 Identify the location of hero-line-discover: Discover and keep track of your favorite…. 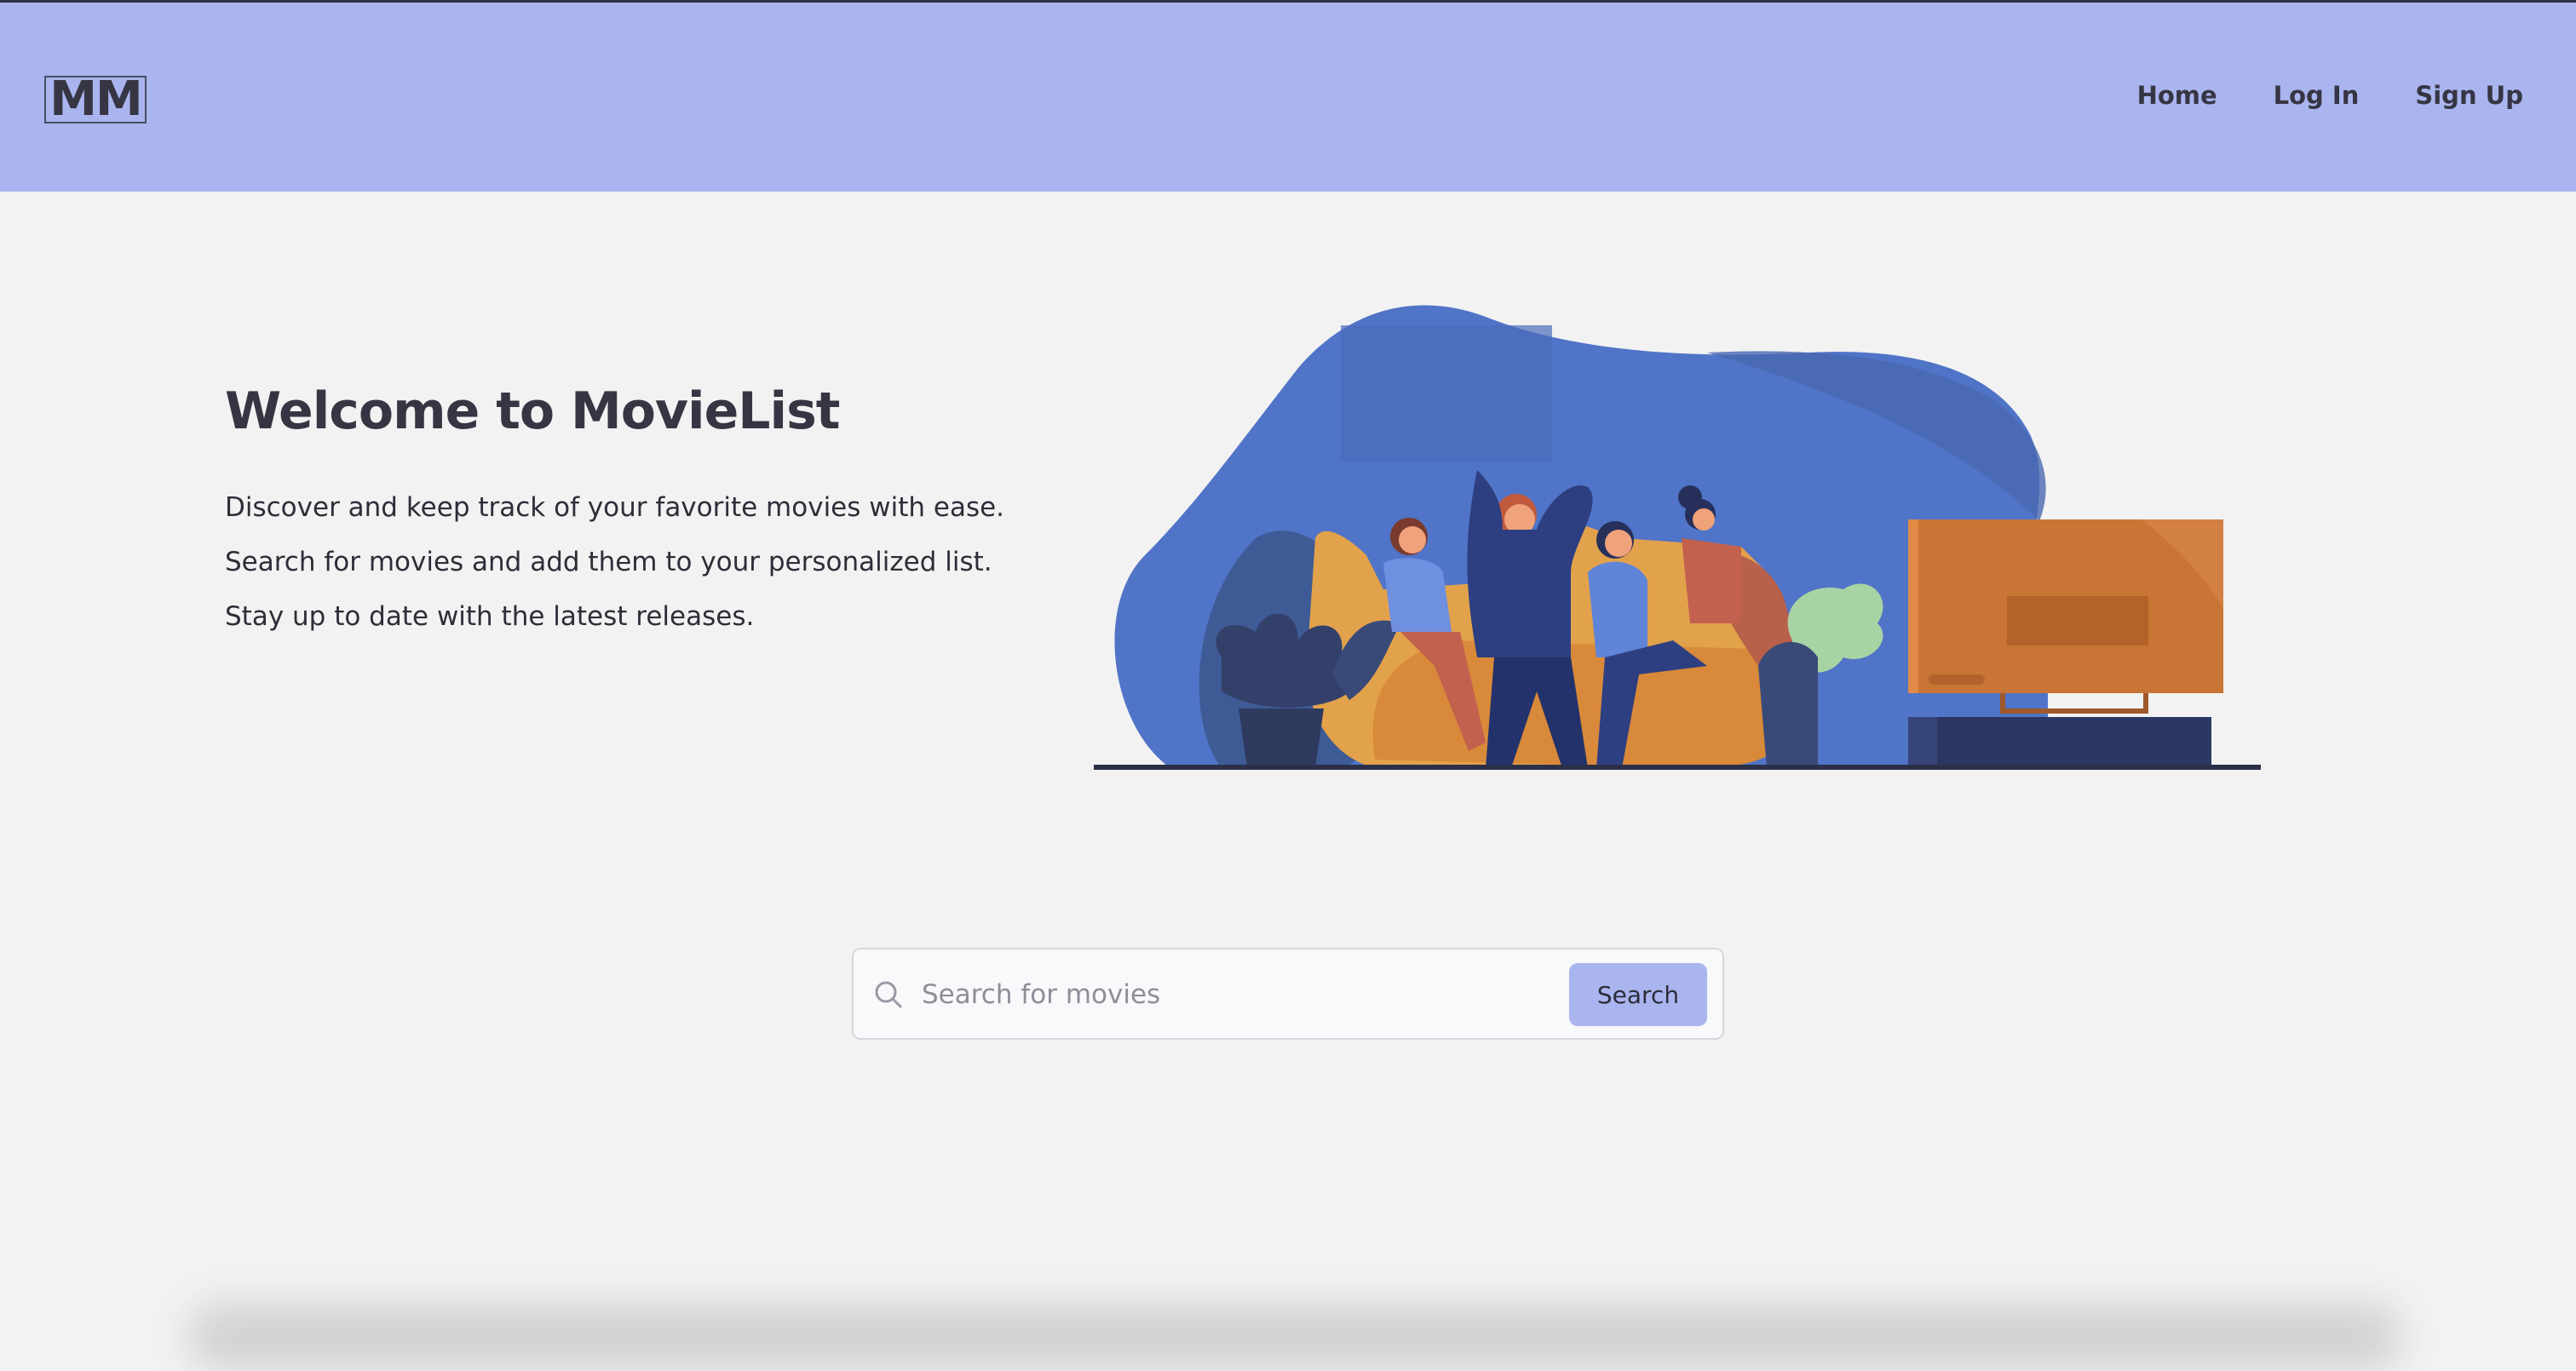
(615, 507).